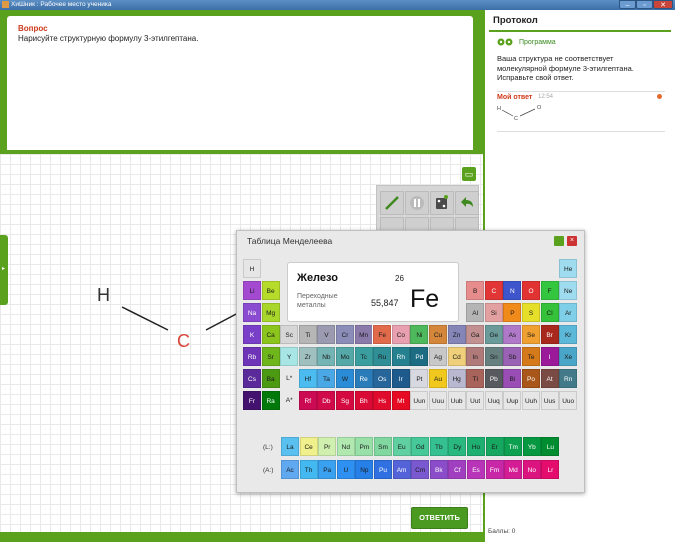 Image resolution: width=675 pixels, height=542 pixels. Describe the element at coordinates (401, 469) in the screenshot. I see `element-am: Am` at that location.